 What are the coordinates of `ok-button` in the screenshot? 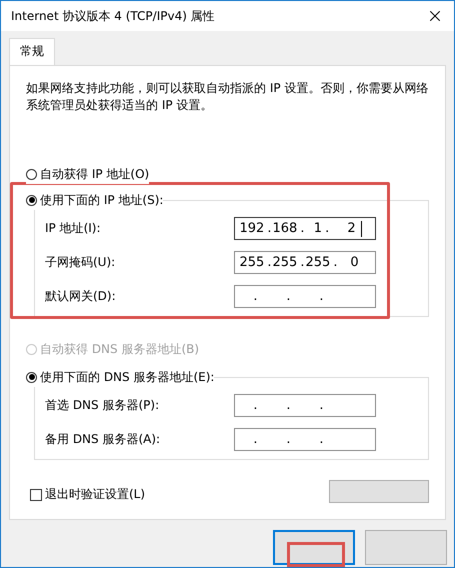 It's located at (314, 547).